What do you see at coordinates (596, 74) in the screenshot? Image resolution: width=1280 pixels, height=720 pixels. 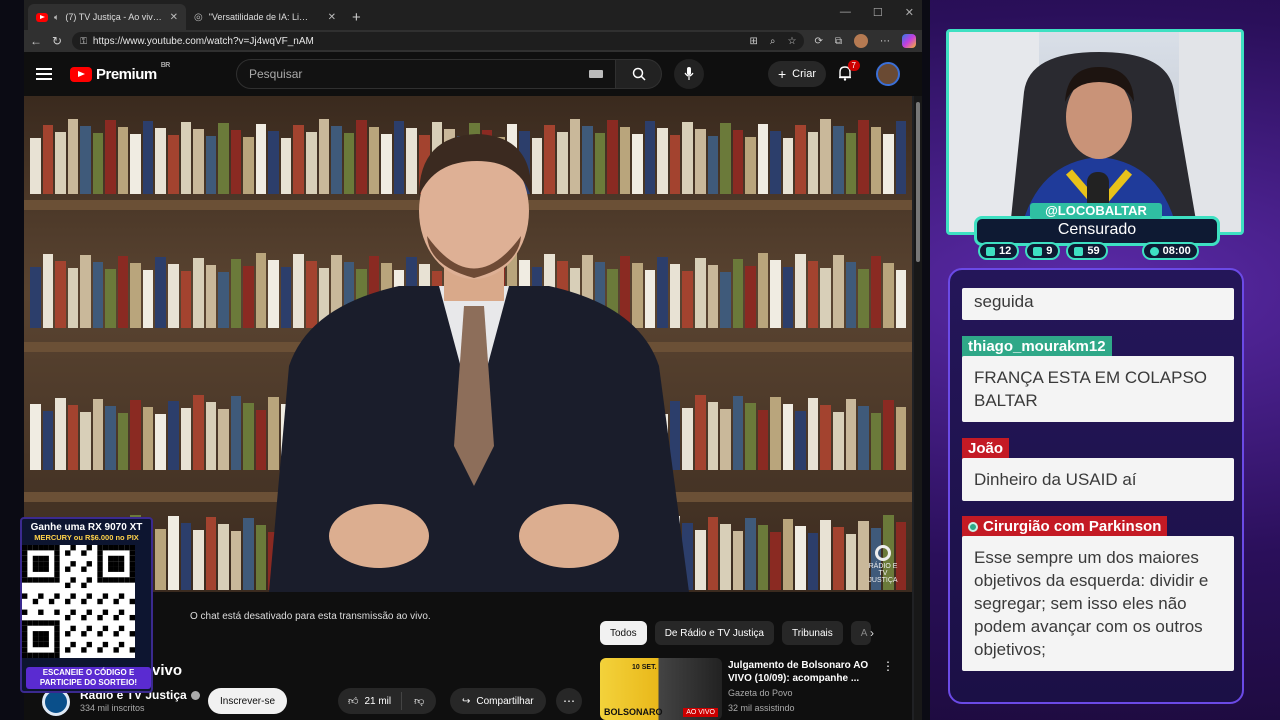 I see `keyboard-icon` at bounding box center [596, 74].